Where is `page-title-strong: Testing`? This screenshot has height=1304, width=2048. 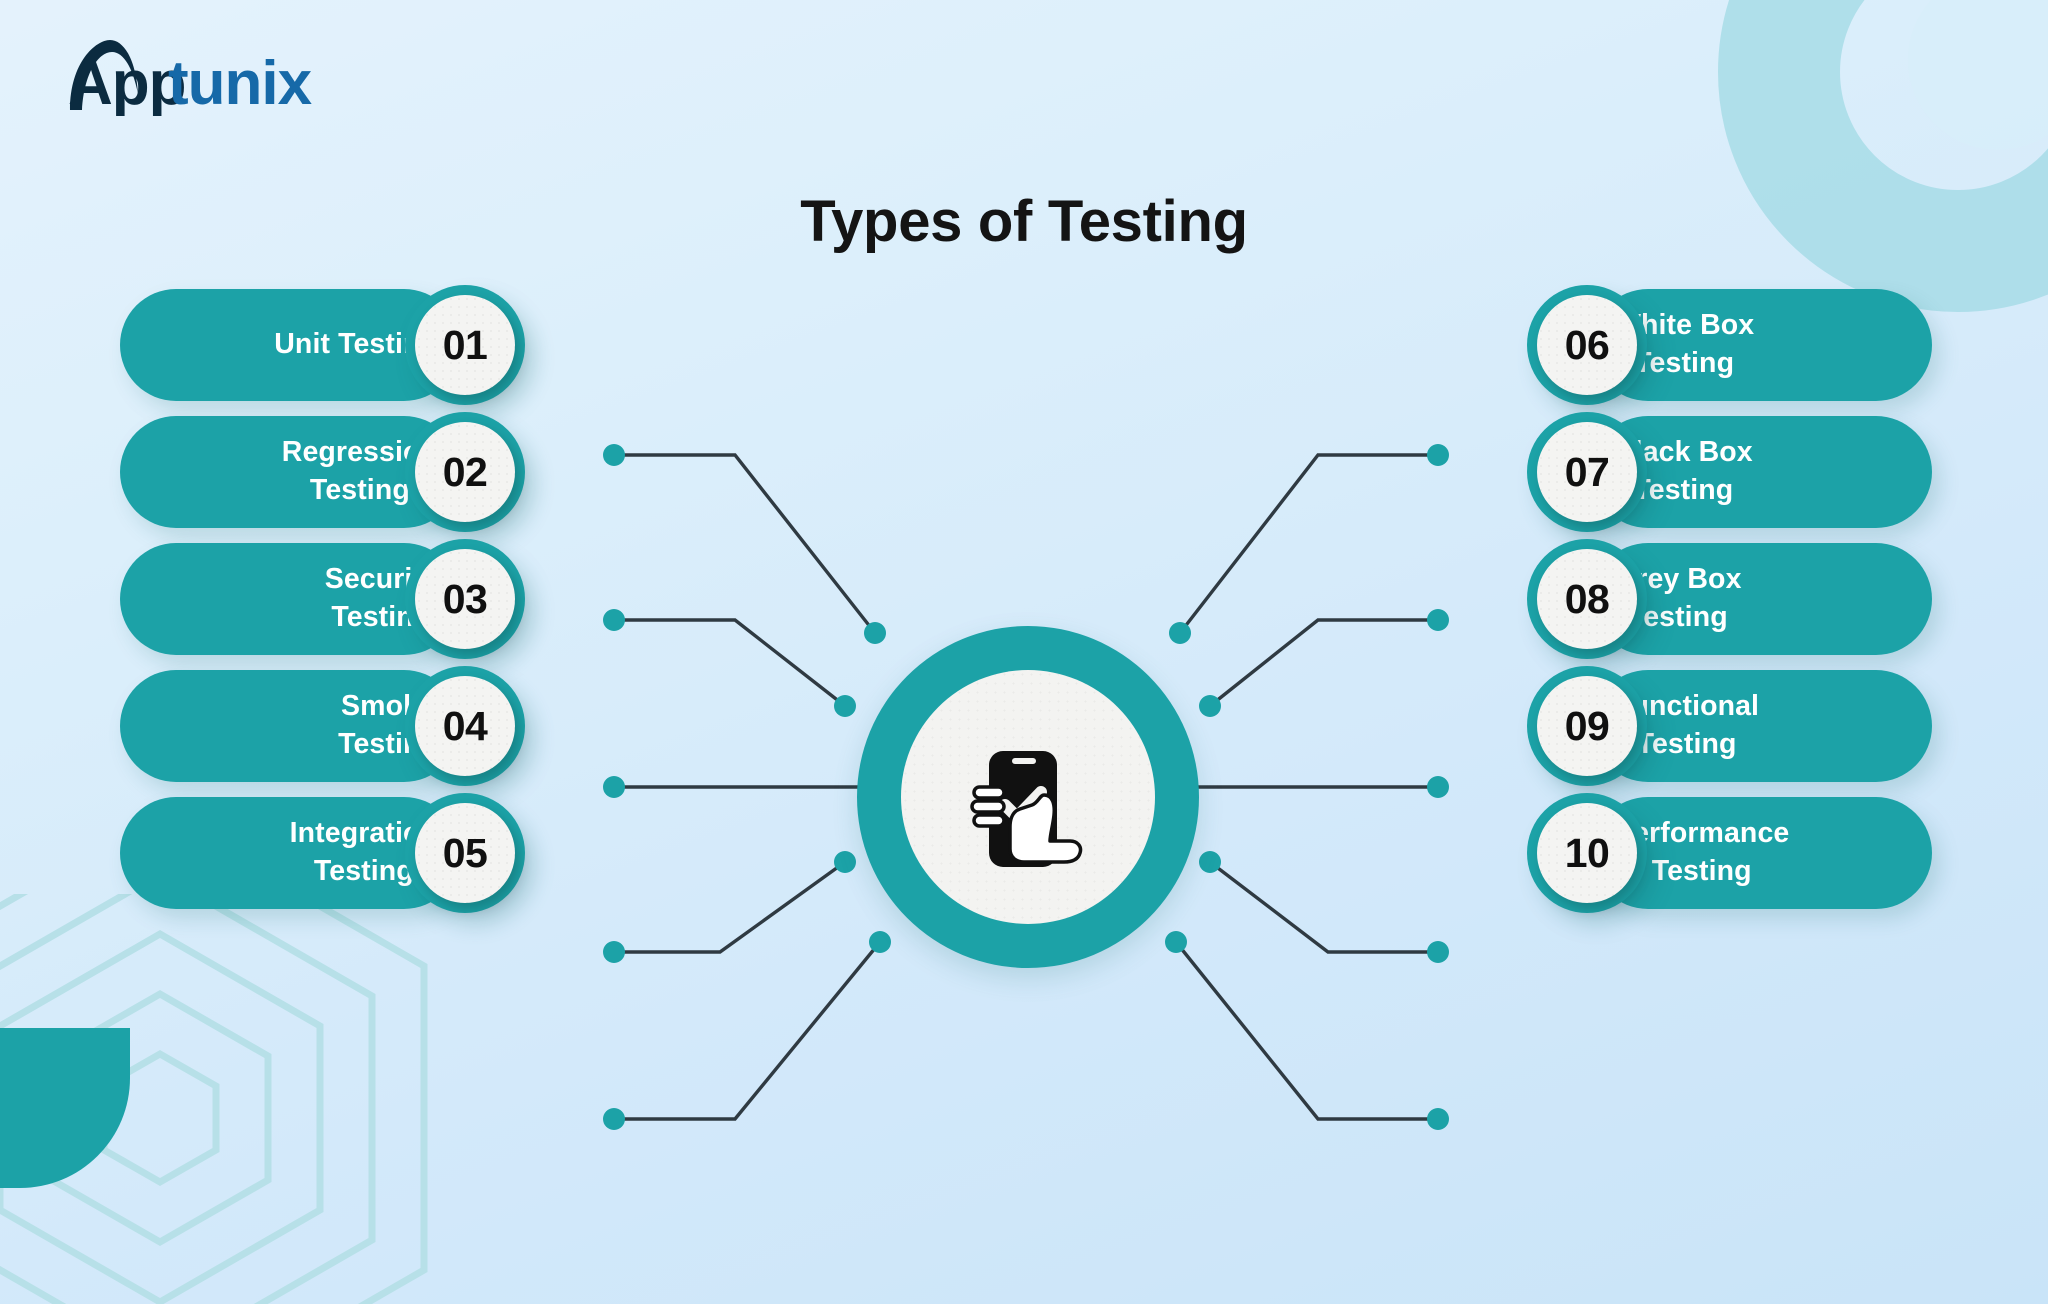 page-title-strong: Testing is located at coordinates (1147, 221).